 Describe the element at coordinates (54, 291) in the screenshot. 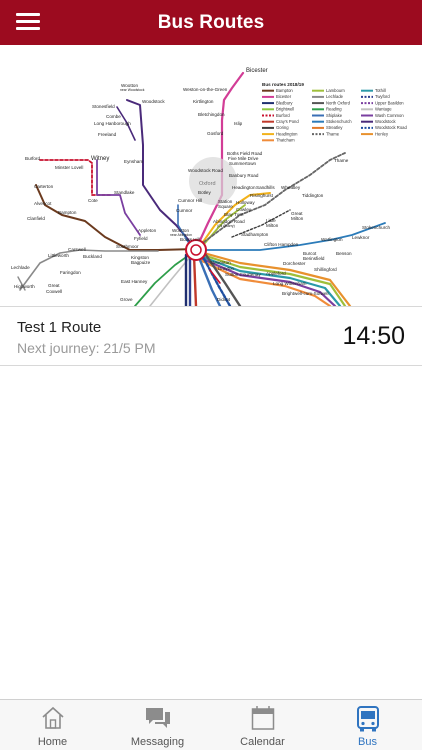

I see `label-great-coxwell-2: Coxwell` at that location.